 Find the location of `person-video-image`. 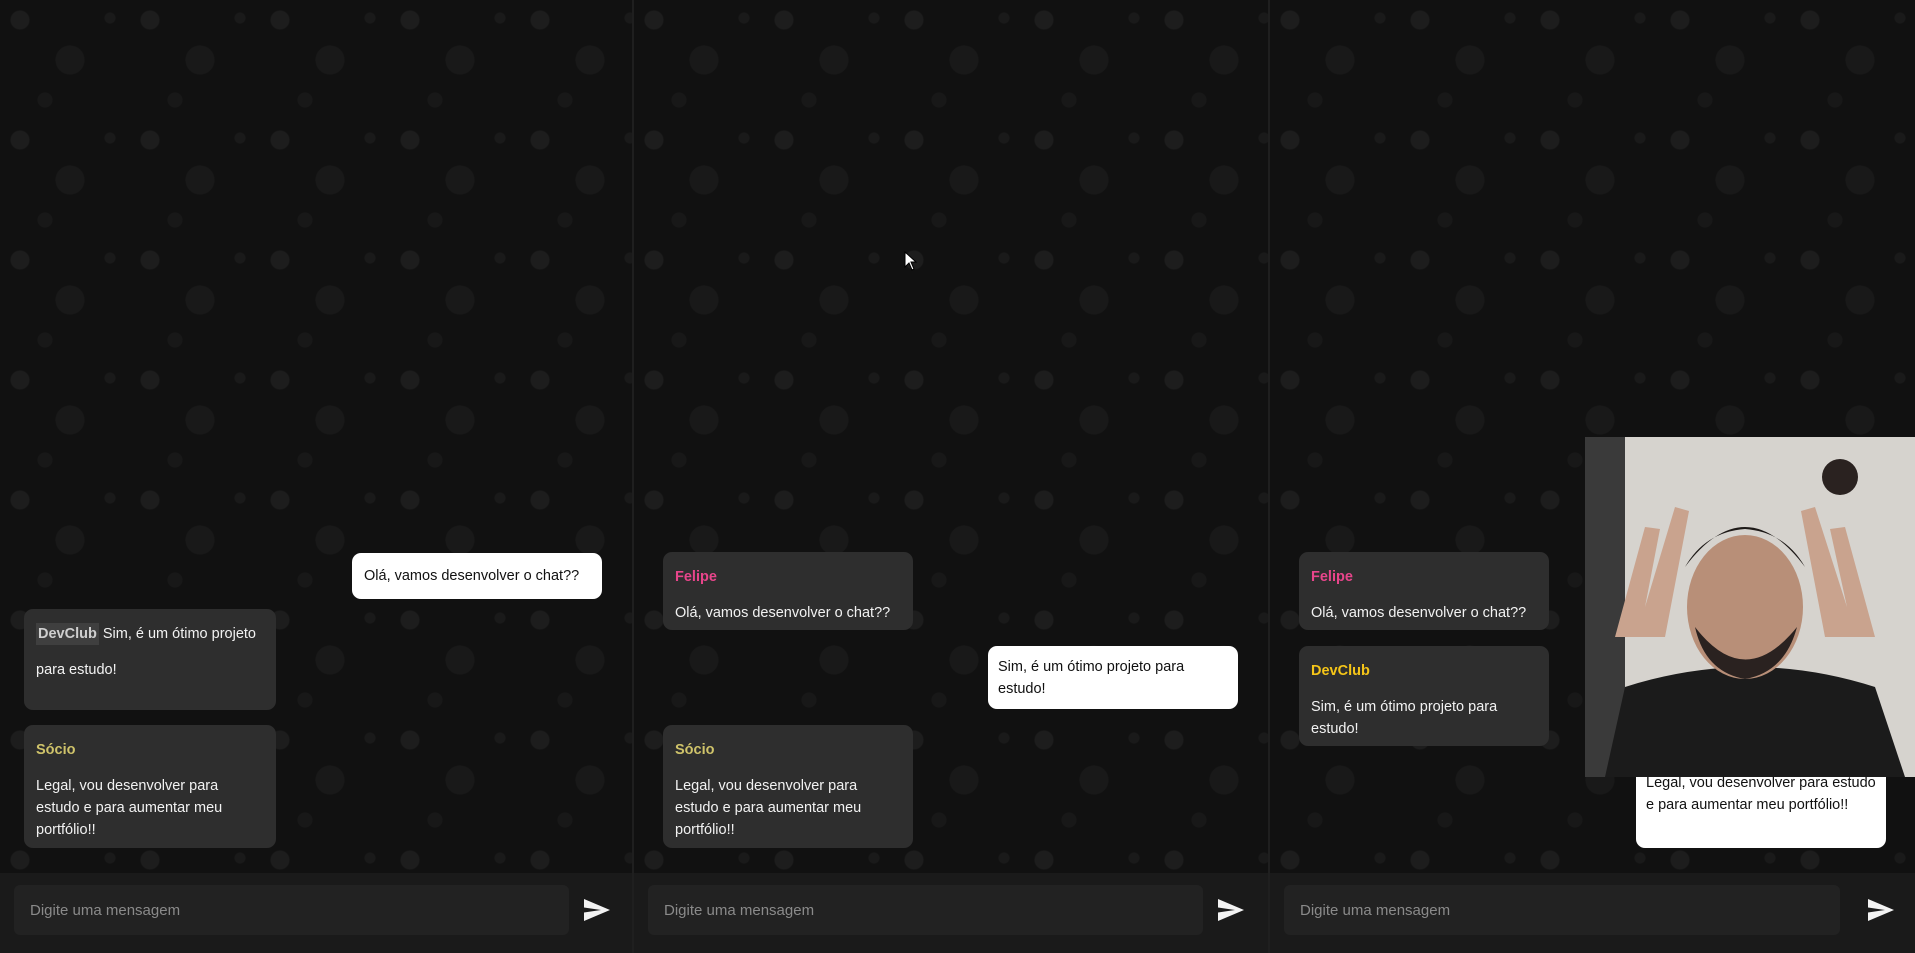

person-video-image is located at coordinates (1750, 607).